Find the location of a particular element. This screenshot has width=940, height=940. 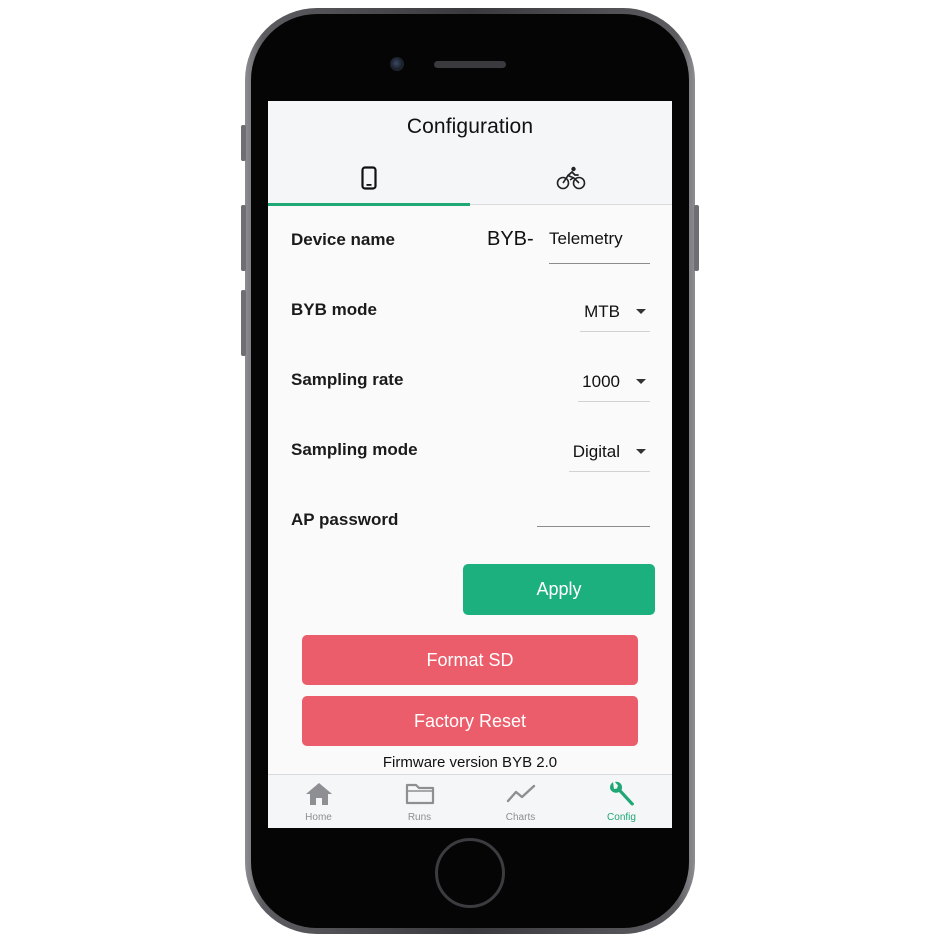

byb-mode-value: MTB is located at coordinates (602, 311).